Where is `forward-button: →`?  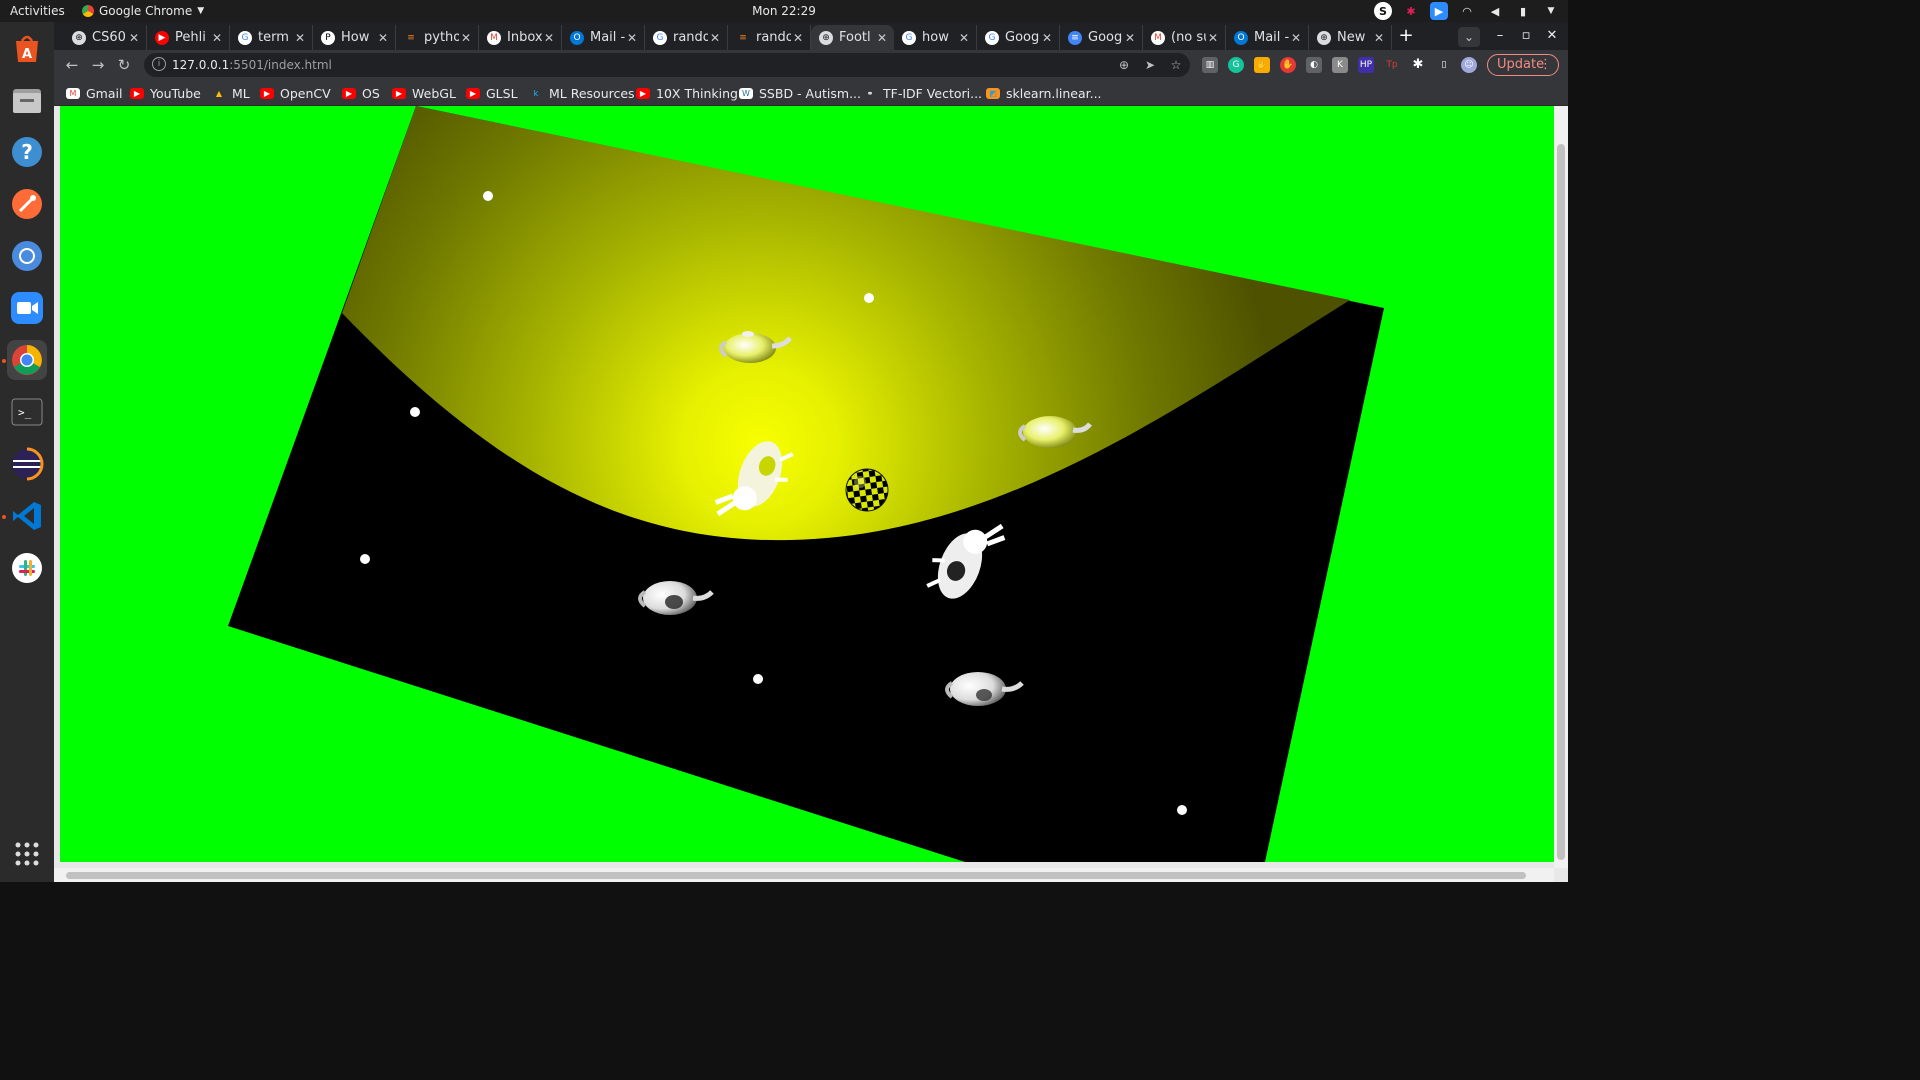 forward-button: → is located at coordinates (98, 65).